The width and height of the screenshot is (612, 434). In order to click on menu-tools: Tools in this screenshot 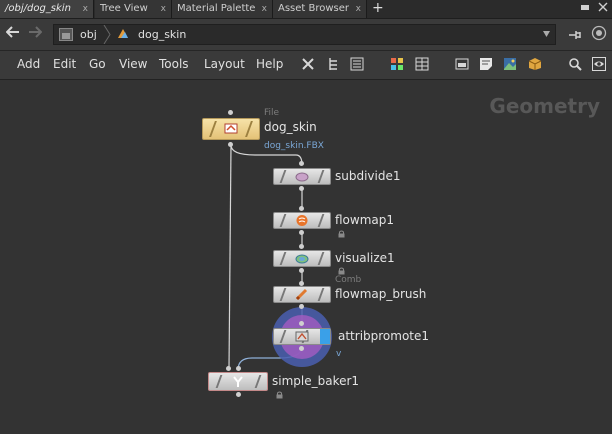, I will do `click(174, 64)`.